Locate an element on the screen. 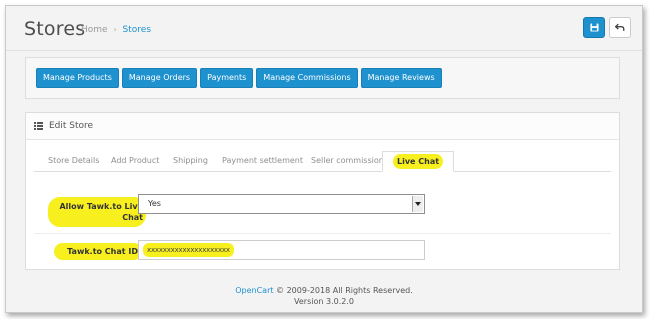 The height and width of the screenshot is (319, 650). panel-title: Edit Store is located at coordinates (71, 126).